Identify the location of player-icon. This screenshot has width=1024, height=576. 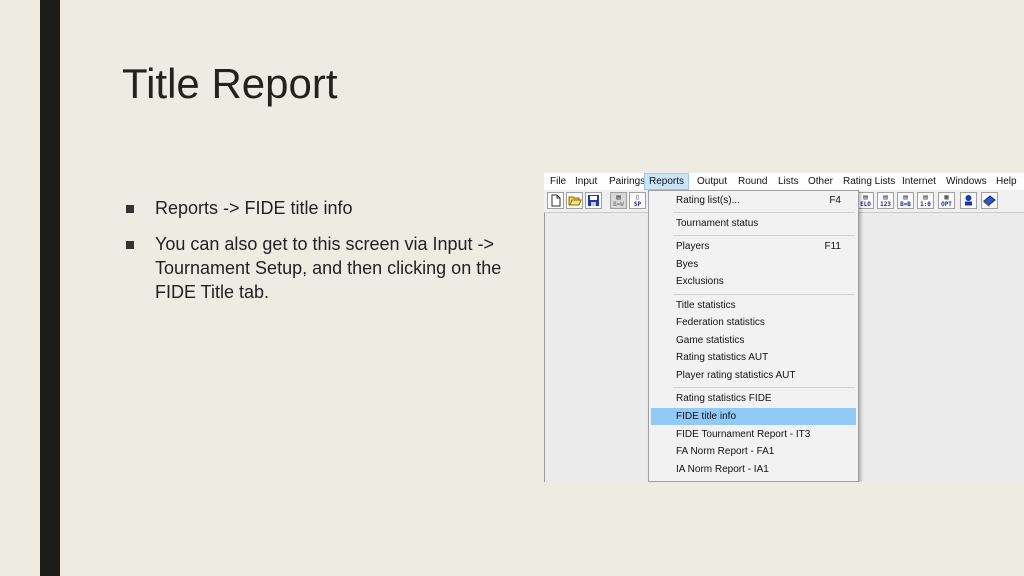
(968, 200).